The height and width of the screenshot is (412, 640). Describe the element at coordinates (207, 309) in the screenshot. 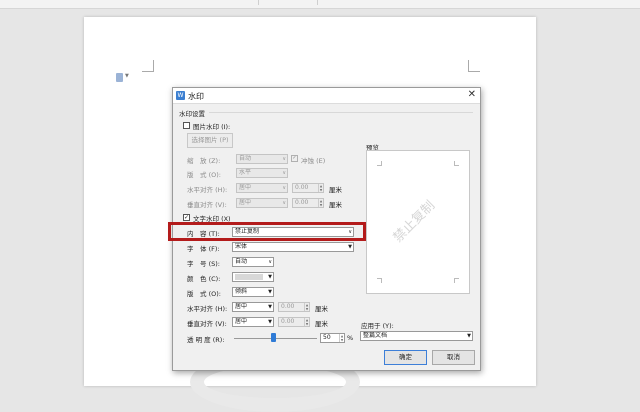

I see `text-halign-label: 水平对齐 (H):` at that location.